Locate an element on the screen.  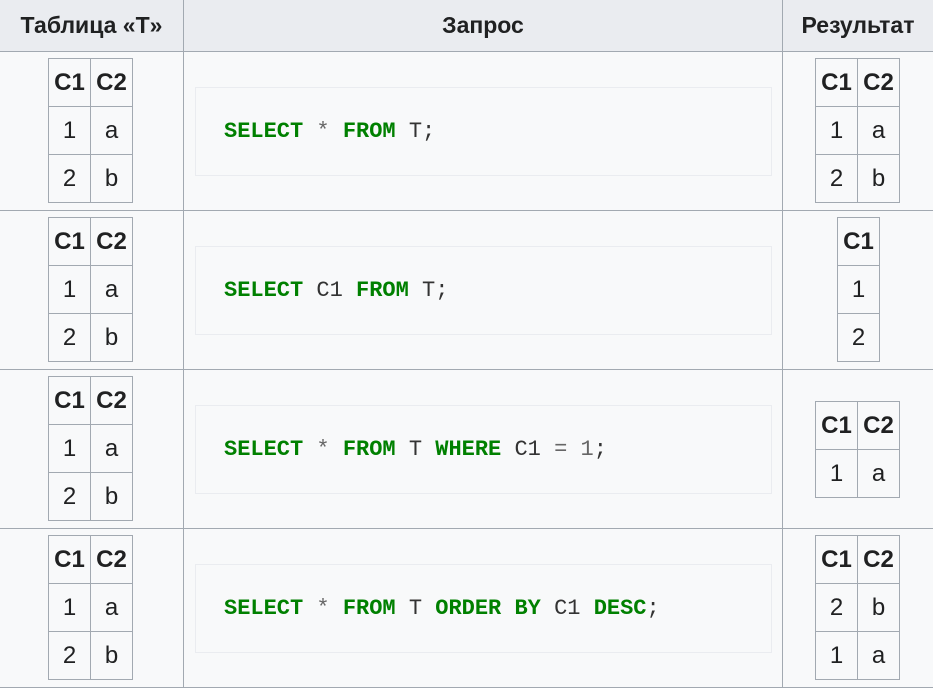
mini-table-header-row: C1 is located at coordinates (858, 241).